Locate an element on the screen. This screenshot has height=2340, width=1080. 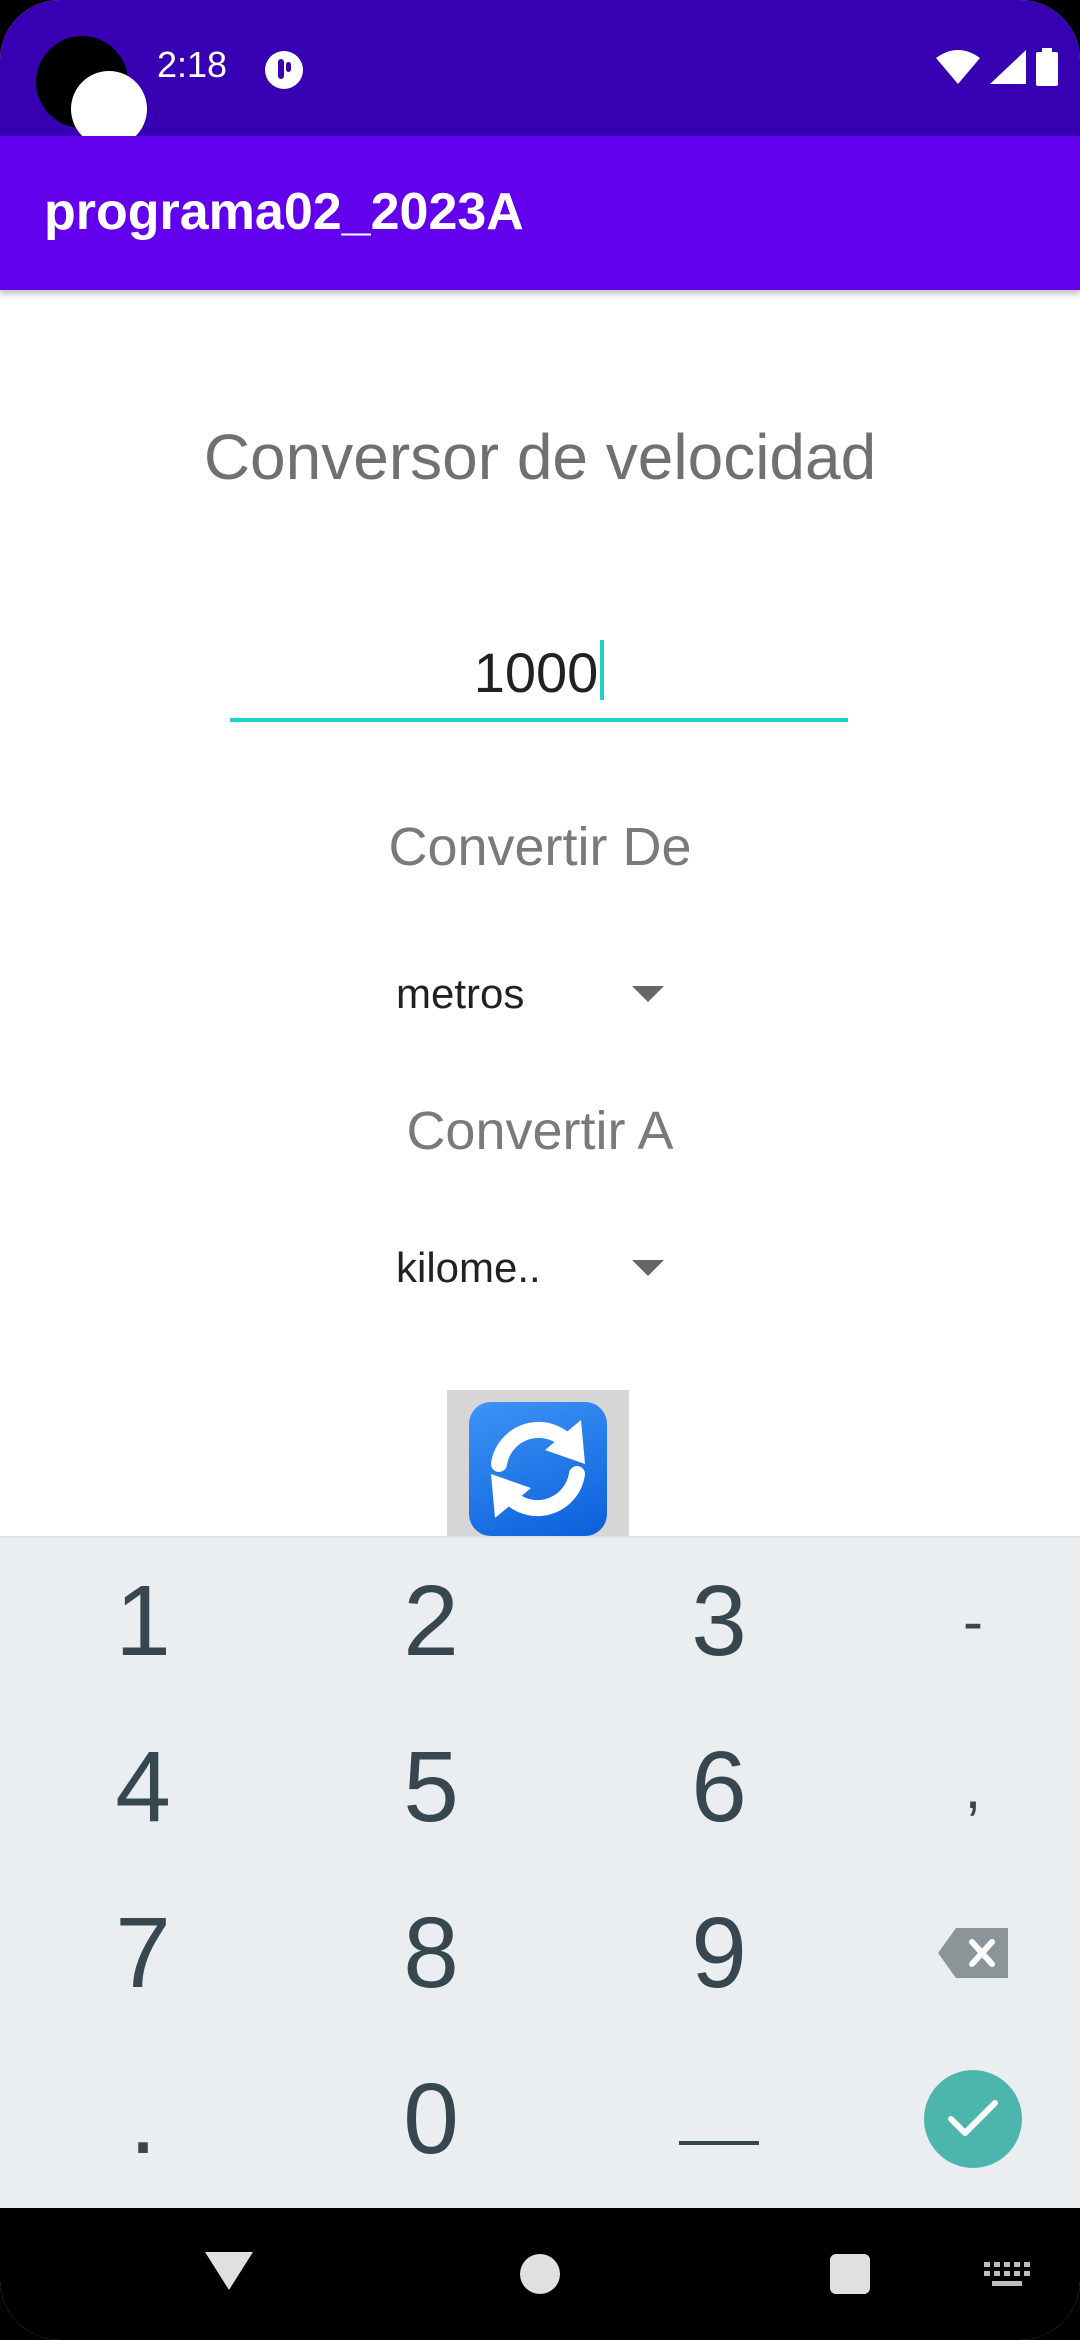
key-minus: - is located at coordinates (959, 1621).